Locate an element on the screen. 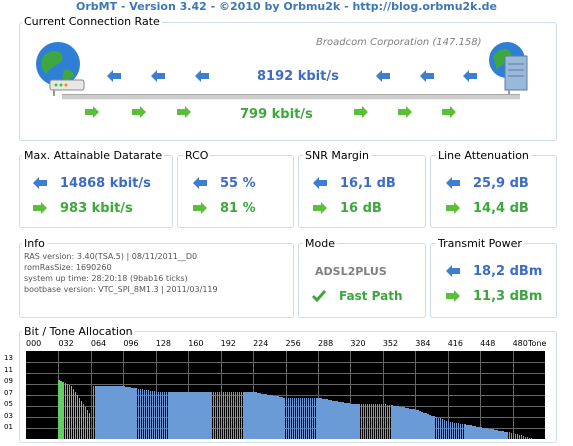  x-tick-label: 192 is located at coordinates (228, 343).